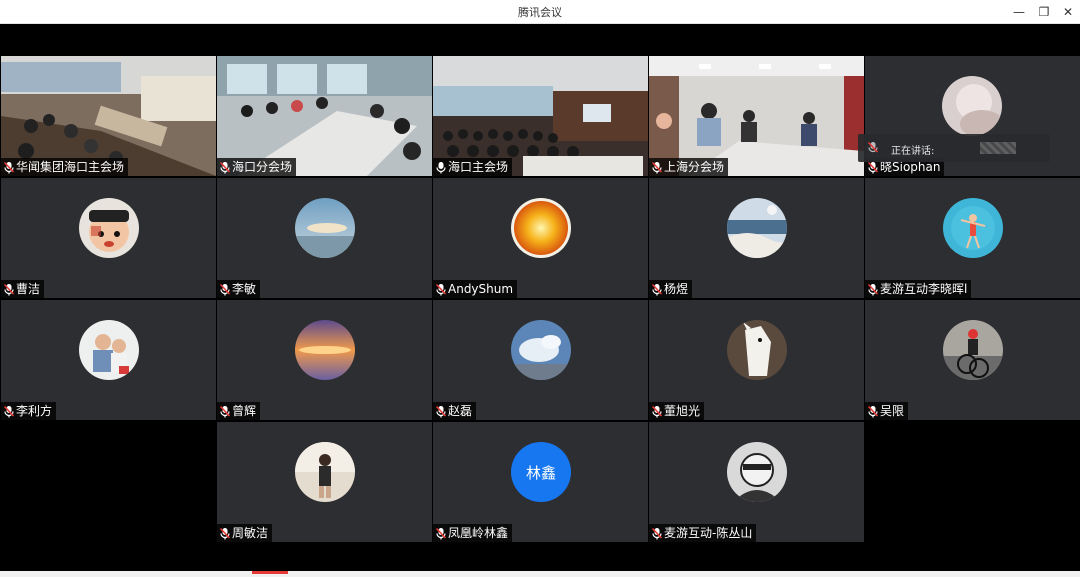 This screenshot has width=1080, height=577. Describe the element at coordinates (541, 350) in the screenshot. I see `blue-cloud-avatar` at that location.